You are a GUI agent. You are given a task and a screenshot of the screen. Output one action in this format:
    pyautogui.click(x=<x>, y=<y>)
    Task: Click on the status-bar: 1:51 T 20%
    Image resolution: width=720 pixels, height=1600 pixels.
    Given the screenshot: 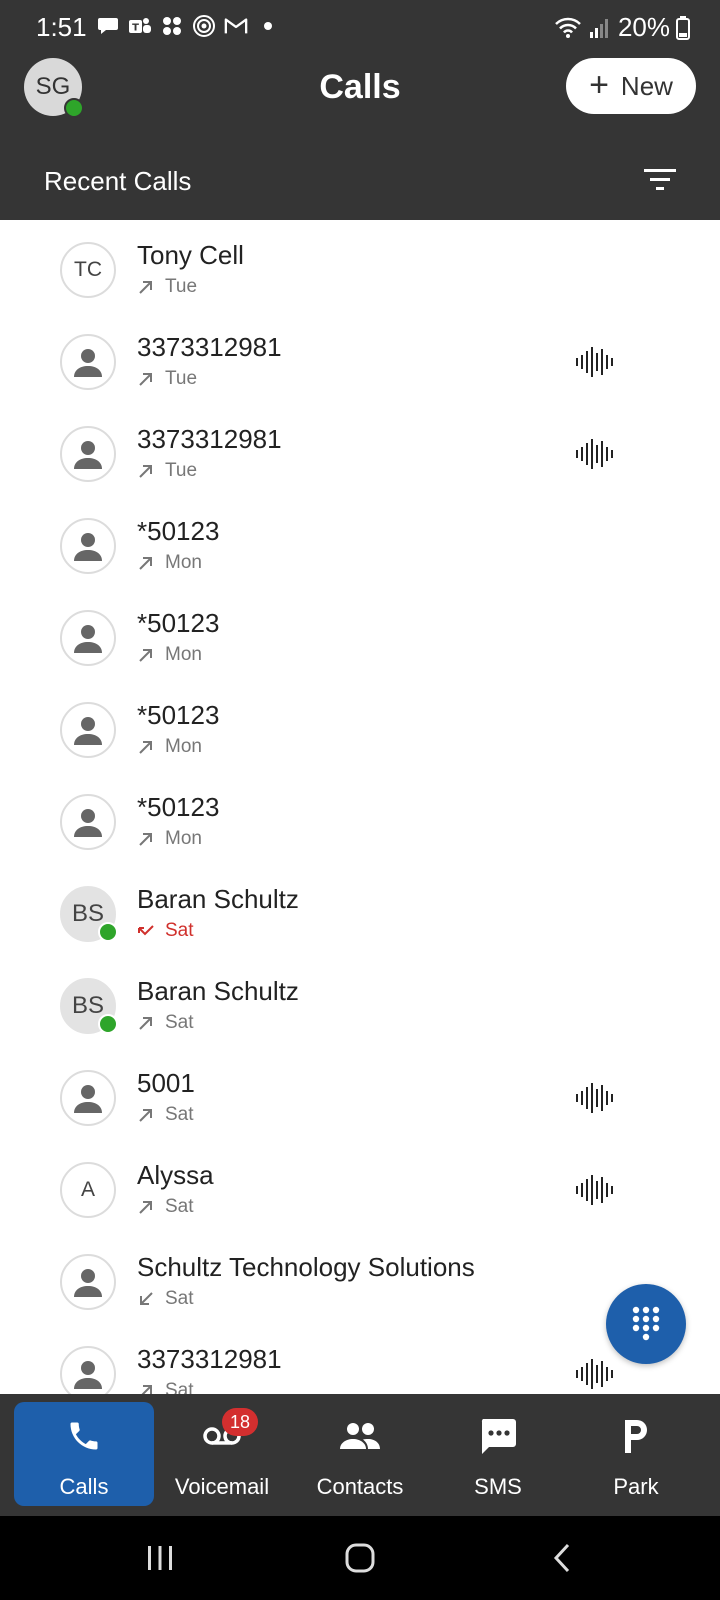 What is the action you would take?
    pyautogui.click(x=360, y=27)
    